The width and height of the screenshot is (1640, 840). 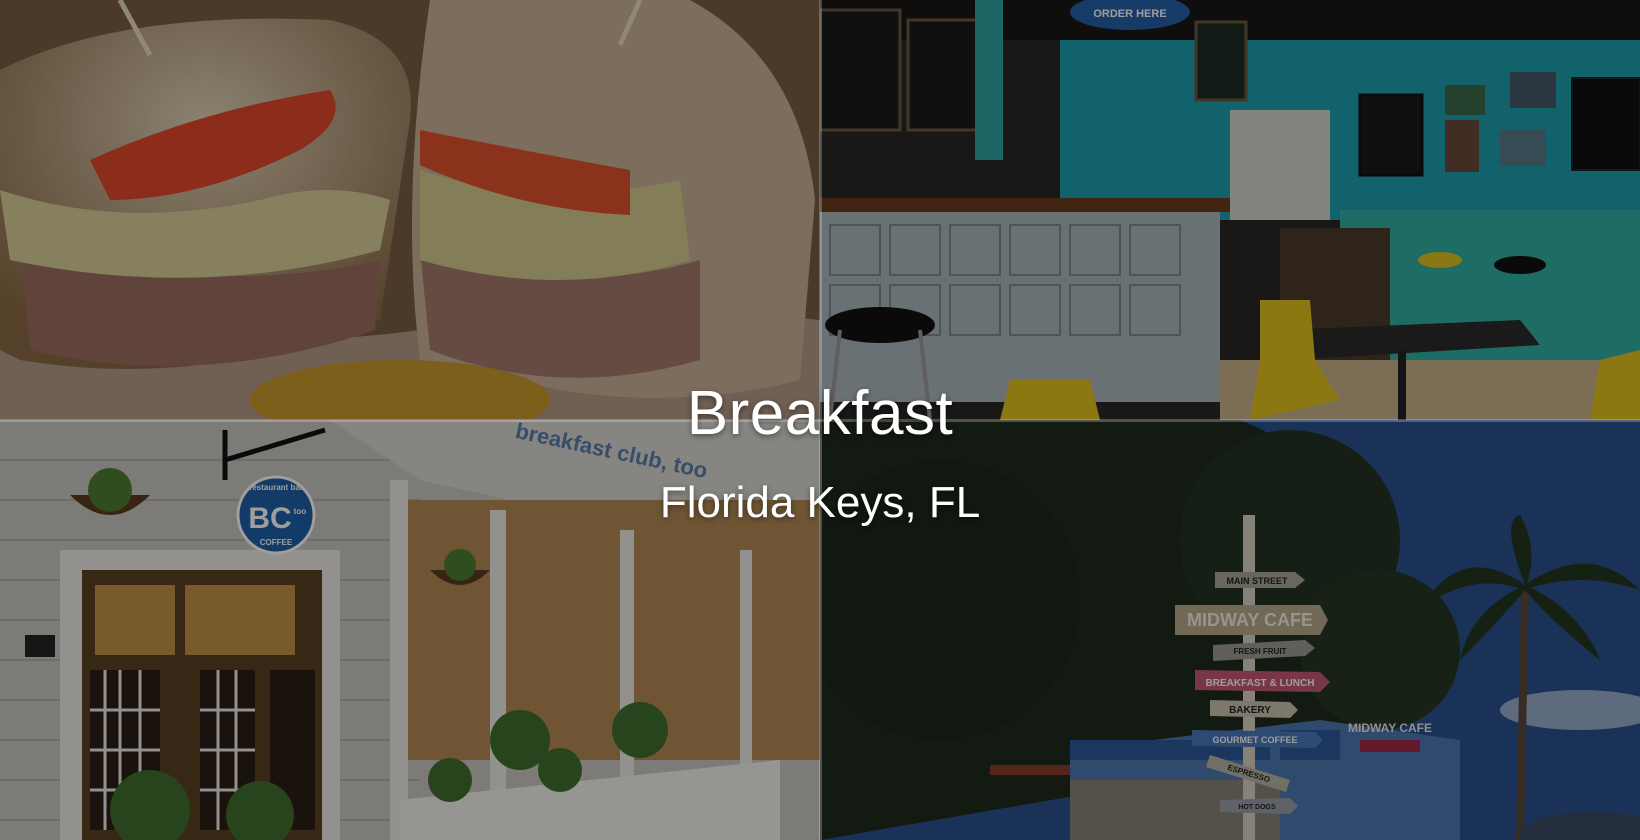 What do you see at coordinates (1129, 14) in the screenshot?
I see `order-here-sign: ORDER HERE` at bounding box center [1129, 14].